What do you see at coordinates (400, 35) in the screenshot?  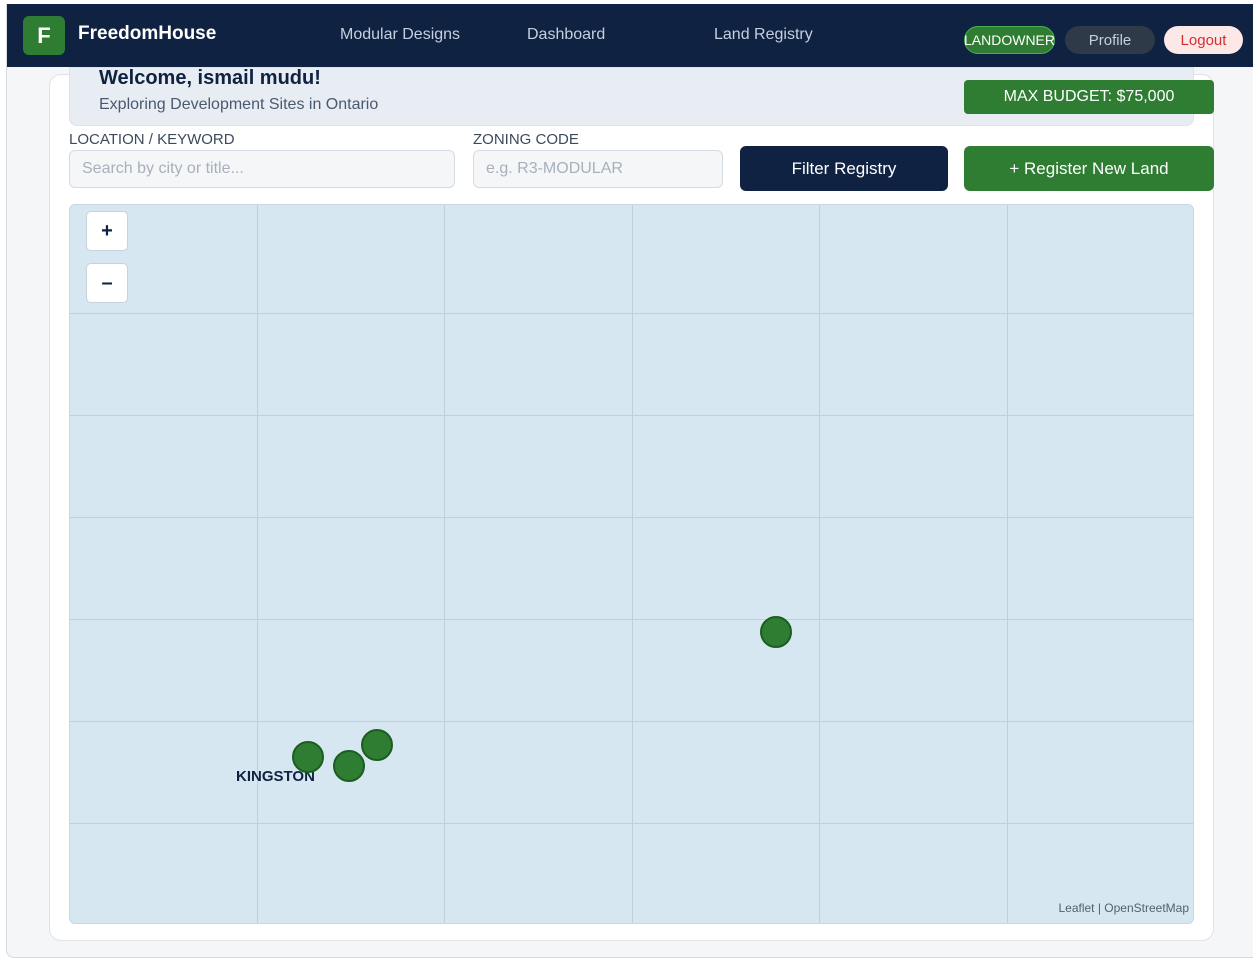 I see `nav-link-modular-designs: Modular Designs` at bounding box center [400, 35].